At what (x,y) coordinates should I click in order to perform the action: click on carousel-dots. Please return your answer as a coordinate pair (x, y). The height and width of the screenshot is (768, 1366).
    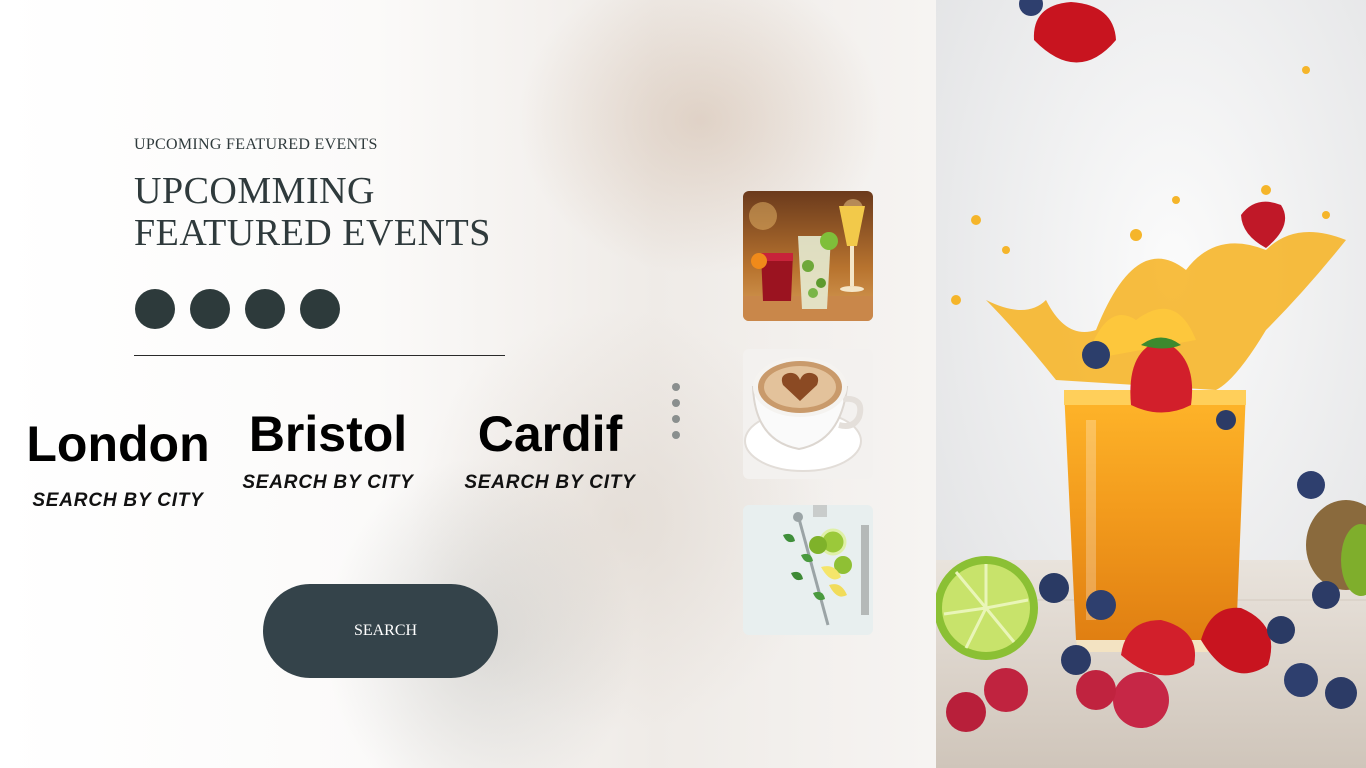
    Looking at the image, I should click on (237, 309).